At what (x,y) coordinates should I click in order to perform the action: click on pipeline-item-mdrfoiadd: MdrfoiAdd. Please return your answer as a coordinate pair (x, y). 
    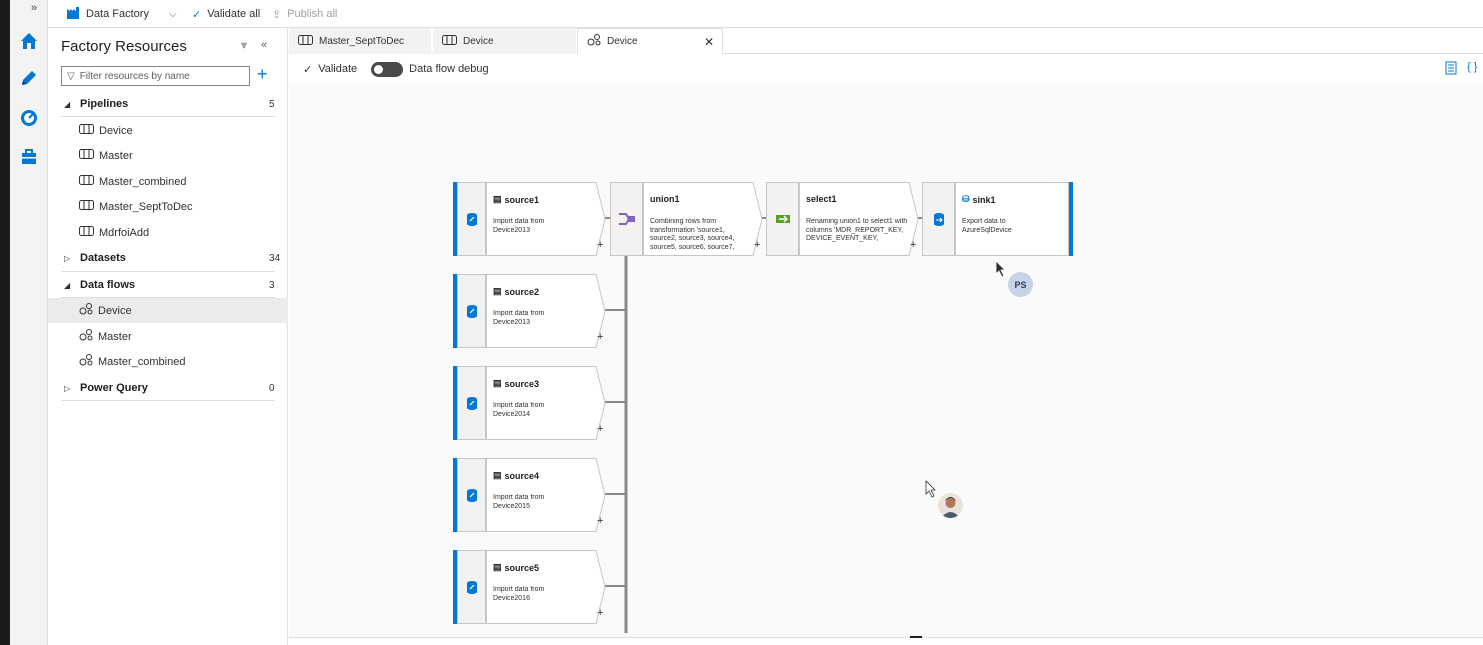
    Looking at the image, I should click on (168, 232).